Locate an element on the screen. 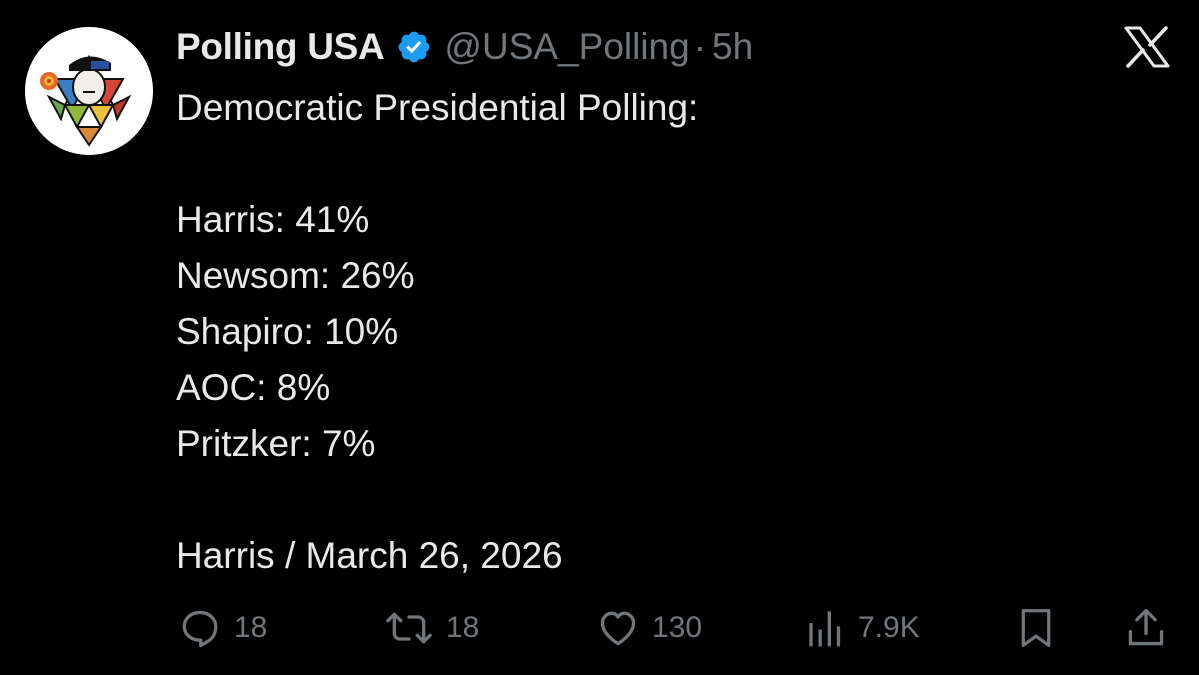 The width and height of the screenshot is (1199, 675). reply-button: 18 is located at coordinates (222, 628).